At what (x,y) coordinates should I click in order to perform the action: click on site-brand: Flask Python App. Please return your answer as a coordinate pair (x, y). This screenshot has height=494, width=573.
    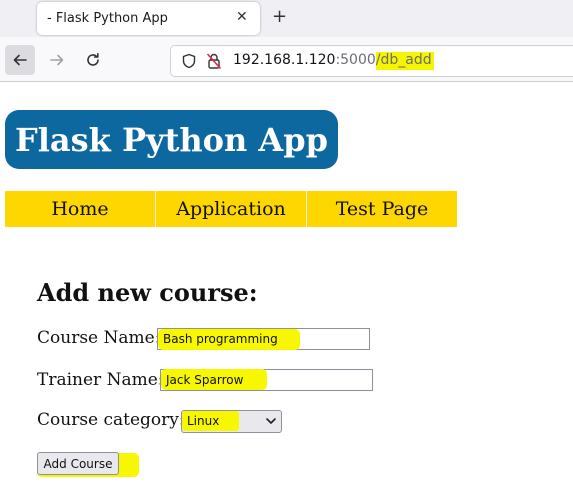
    Looking at the image, I should click on (171, 139).